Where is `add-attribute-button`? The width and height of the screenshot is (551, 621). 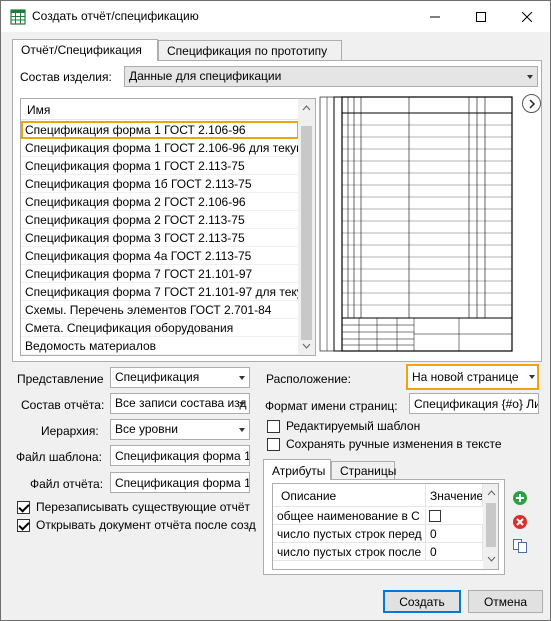
add-attribute-button is located at coordinates (520, 498).